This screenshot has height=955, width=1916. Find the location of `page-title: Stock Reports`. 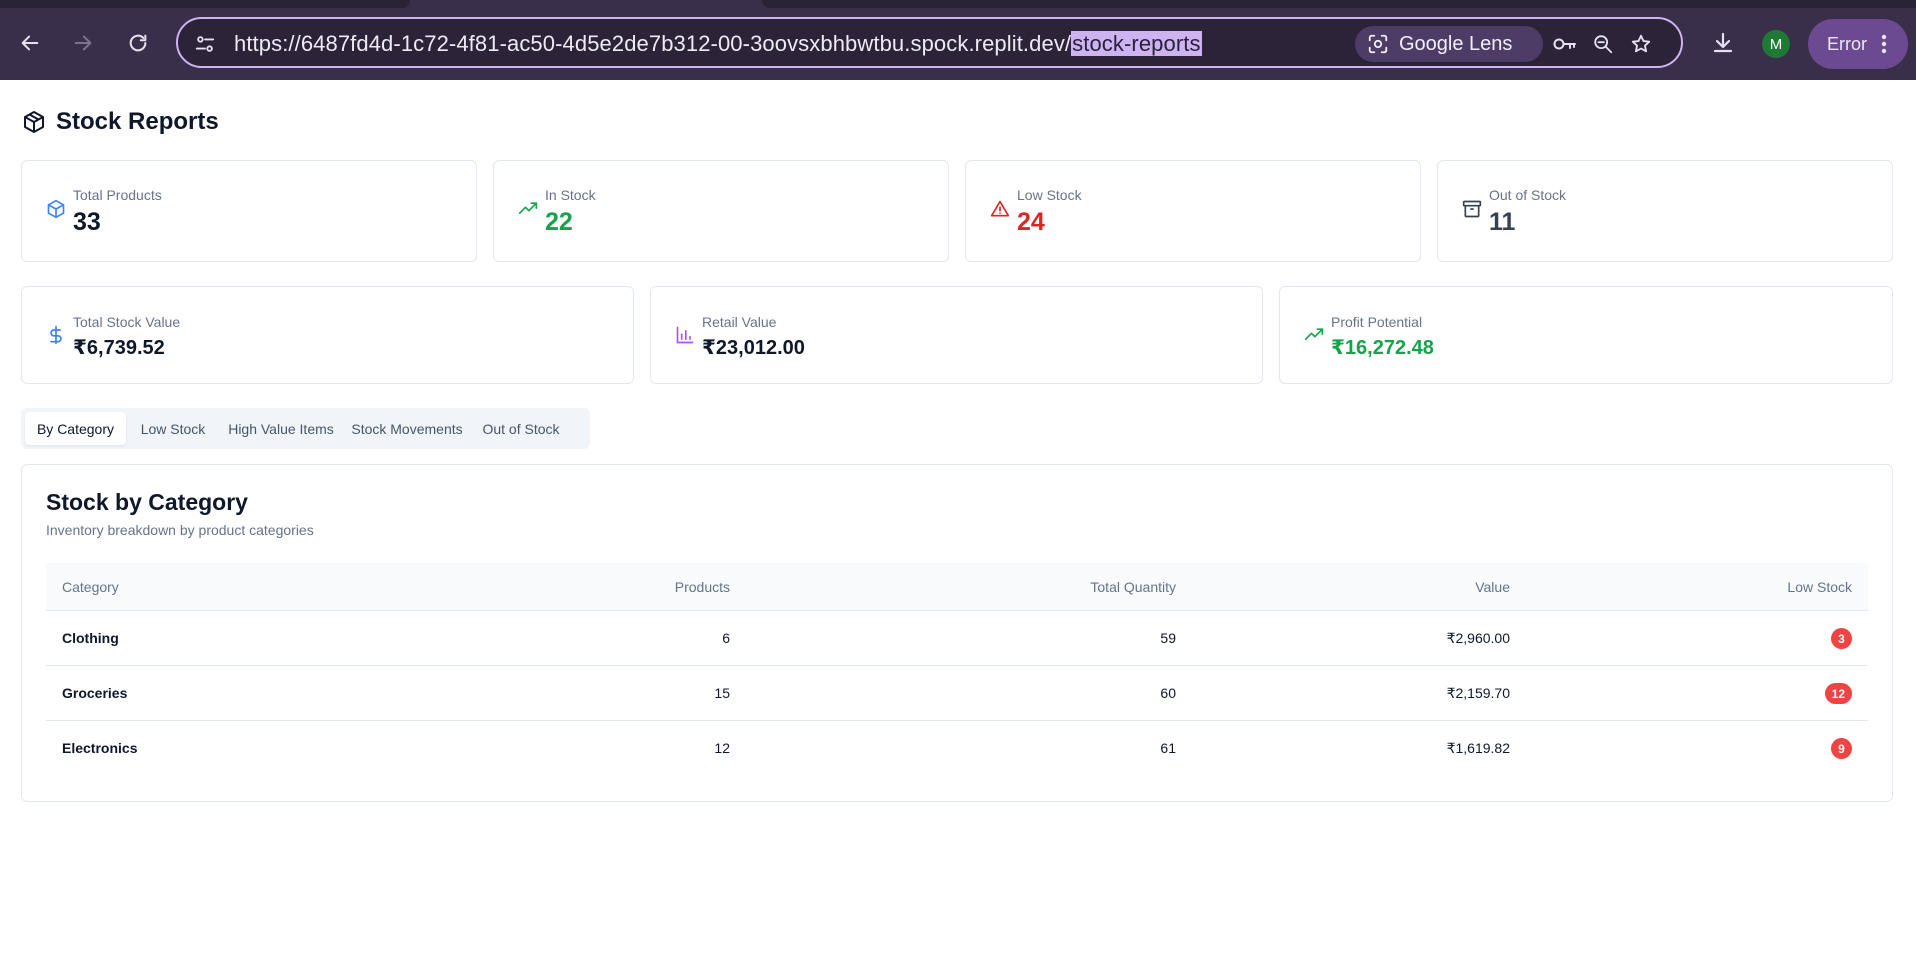

page-title: Stock Reports is located at coordinates (120, 122).